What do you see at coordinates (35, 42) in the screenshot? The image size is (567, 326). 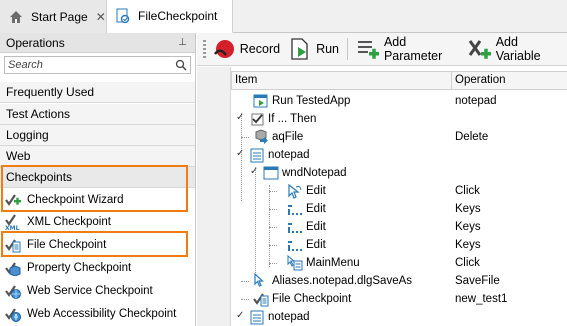 I see `panel-title: Operations` at bounding box center [35, 42].